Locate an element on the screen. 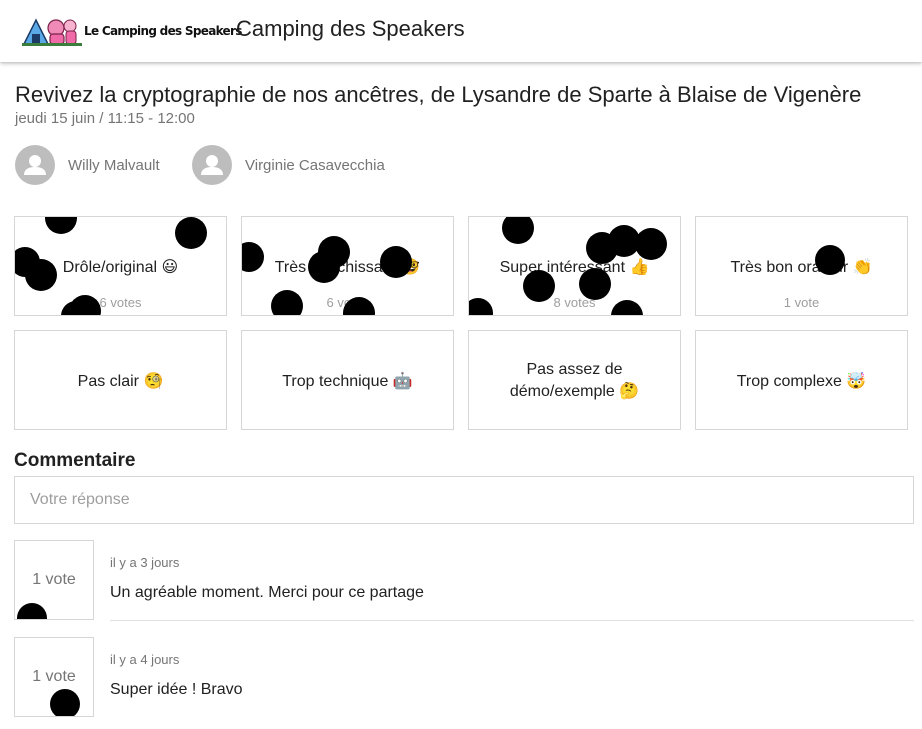 Image resolution: width=922 pixels, height=729 pixels. logo-text: Le Camping des Speakers is located at coordinates (163, 31).